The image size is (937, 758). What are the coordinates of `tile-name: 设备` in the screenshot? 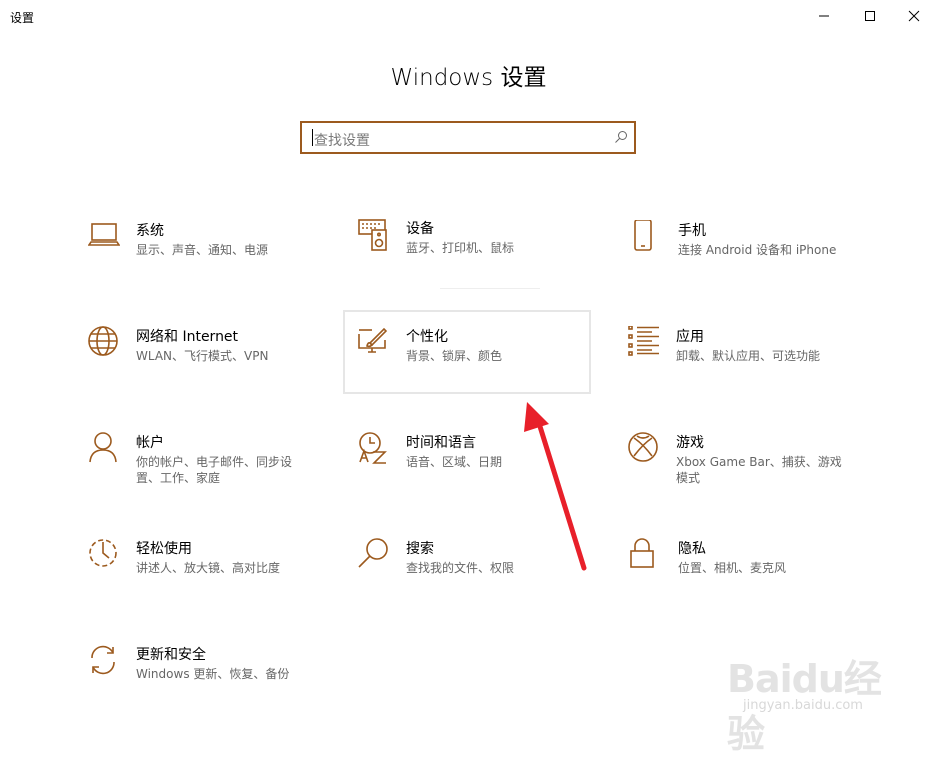 It's located at (420, 229).